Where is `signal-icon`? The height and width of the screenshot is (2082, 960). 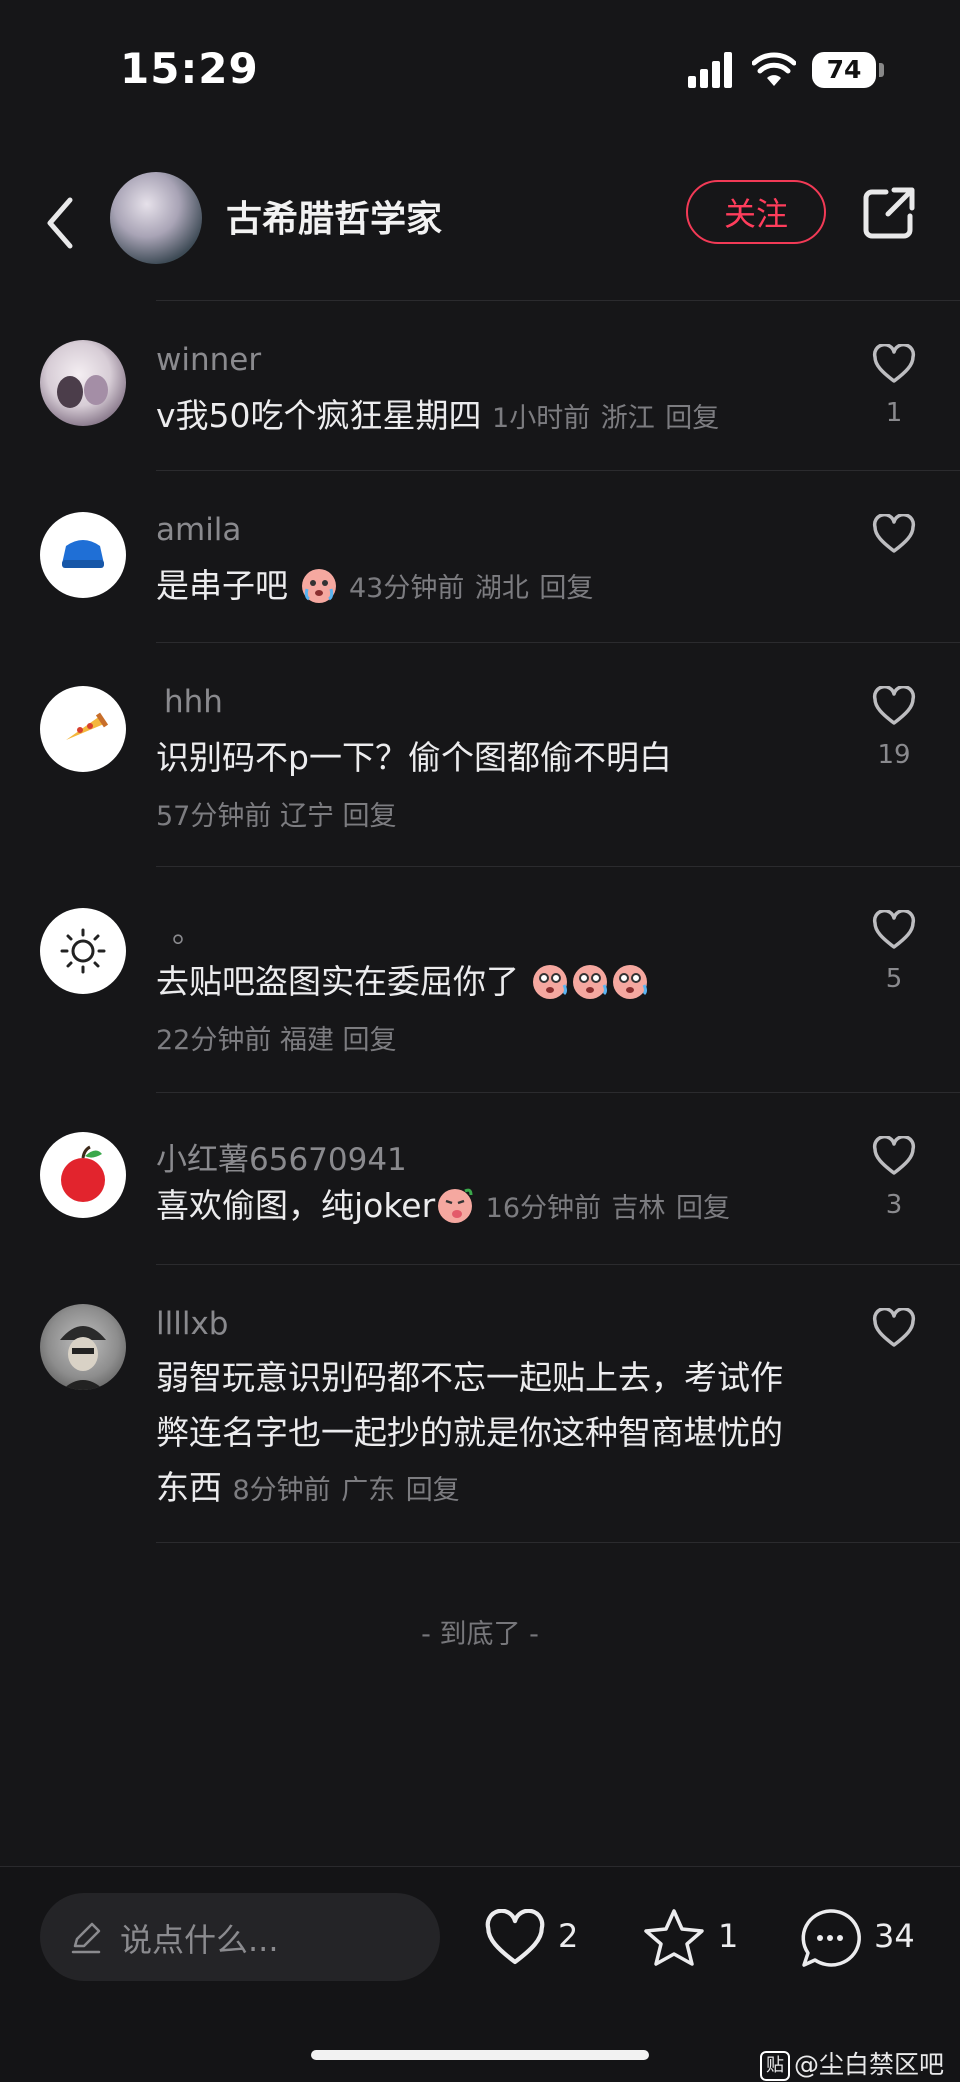 signal-icon is located at coordinates (711, 70).